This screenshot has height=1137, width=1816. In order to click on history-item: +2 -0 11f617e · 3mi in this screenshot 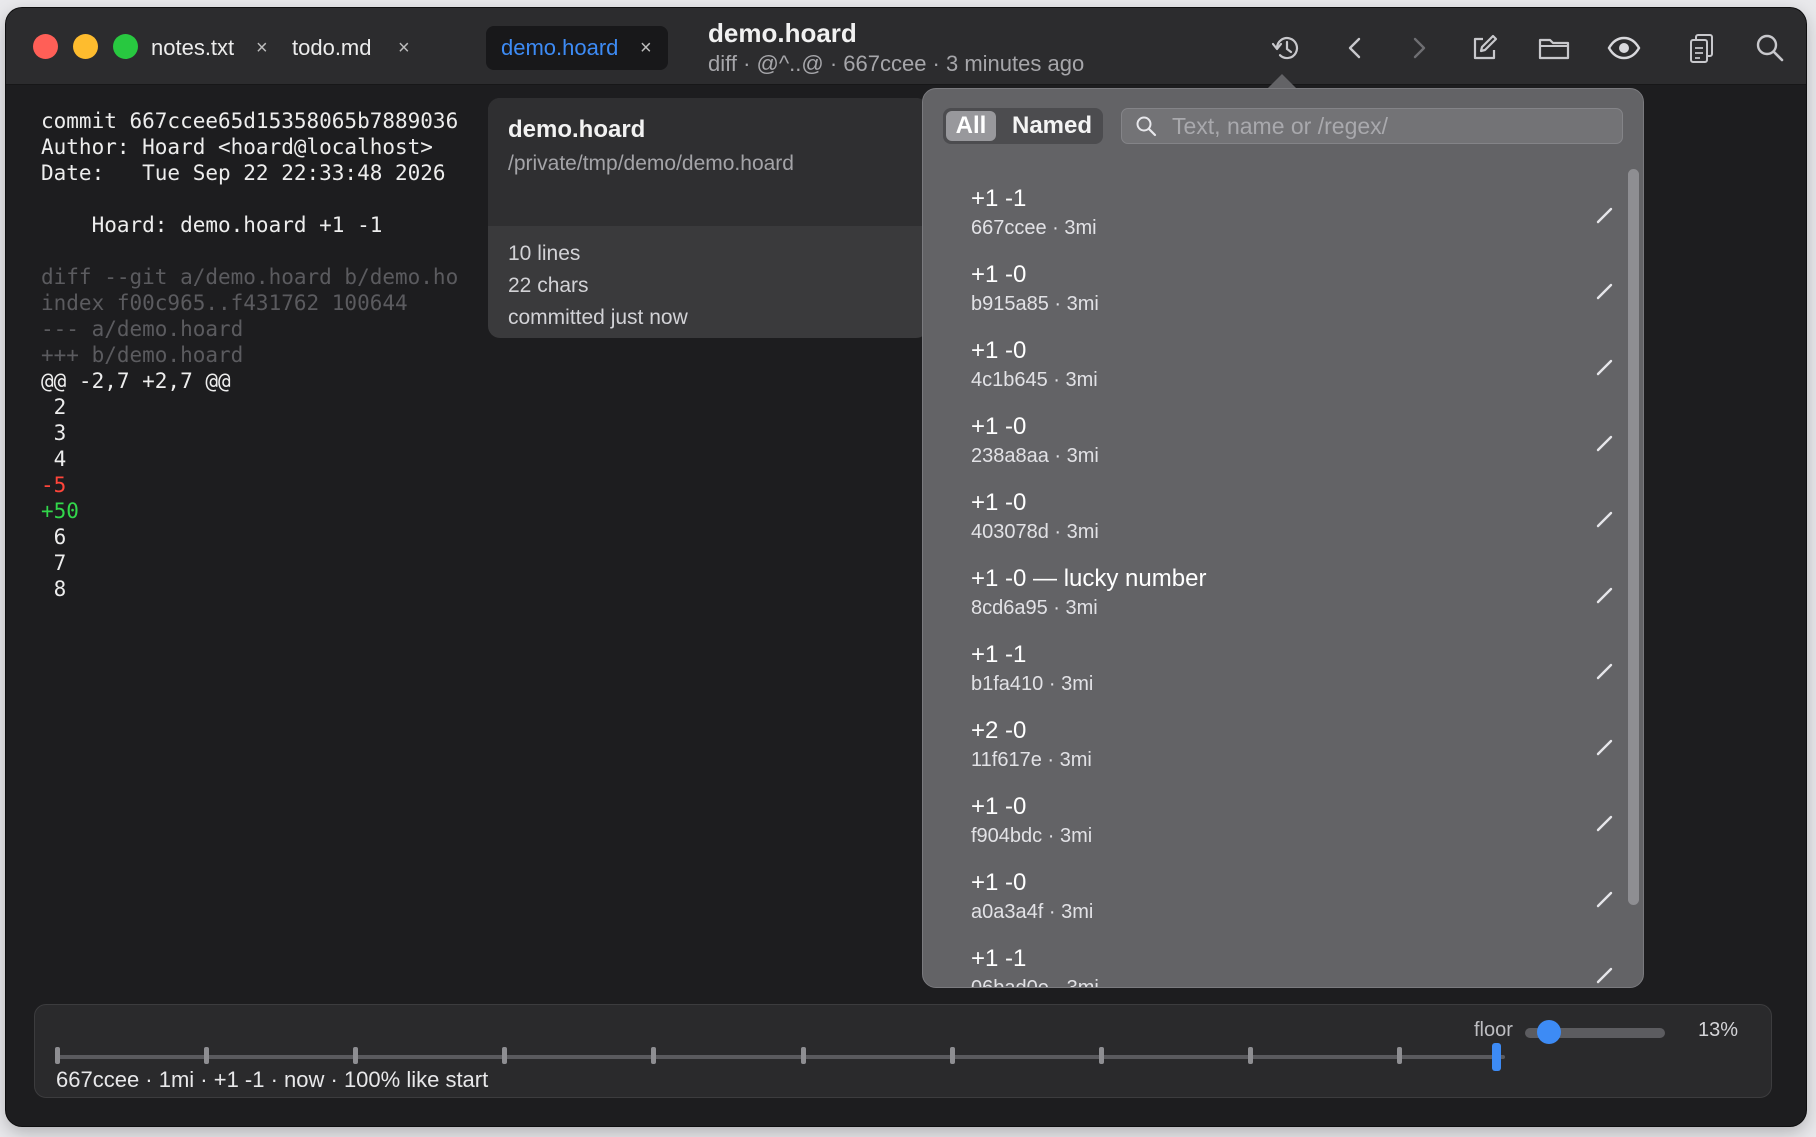, I will do `click(1273, 745)`.